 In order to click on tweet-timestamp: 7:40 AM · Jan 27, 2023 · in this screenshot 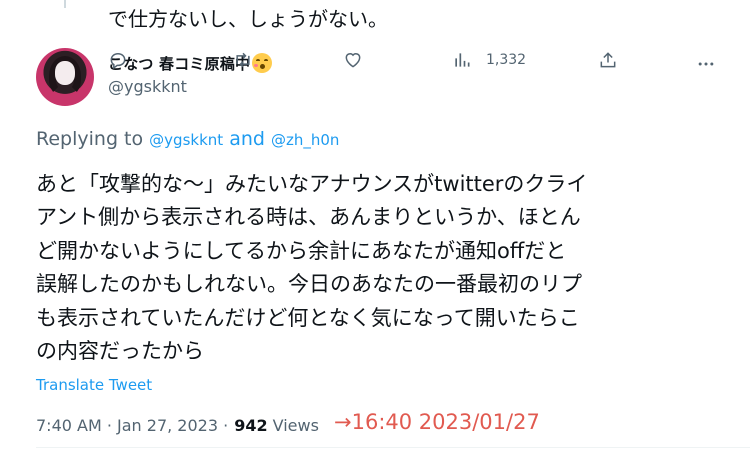, I will do `click(132, 425)`.